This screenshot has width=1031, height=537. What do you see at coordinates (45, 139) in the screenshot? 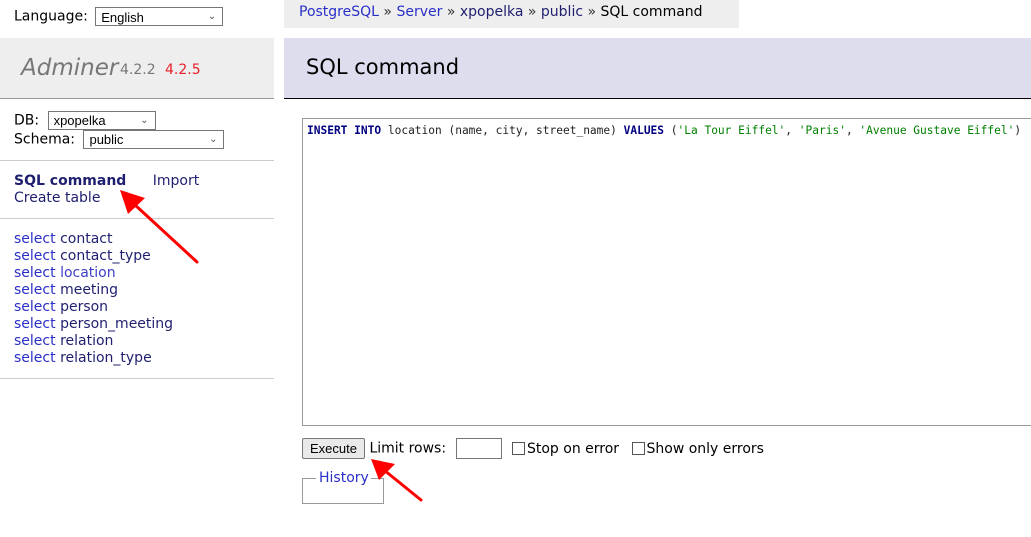
I see `schema-label: Schema:` at bounding box center [45, 139].